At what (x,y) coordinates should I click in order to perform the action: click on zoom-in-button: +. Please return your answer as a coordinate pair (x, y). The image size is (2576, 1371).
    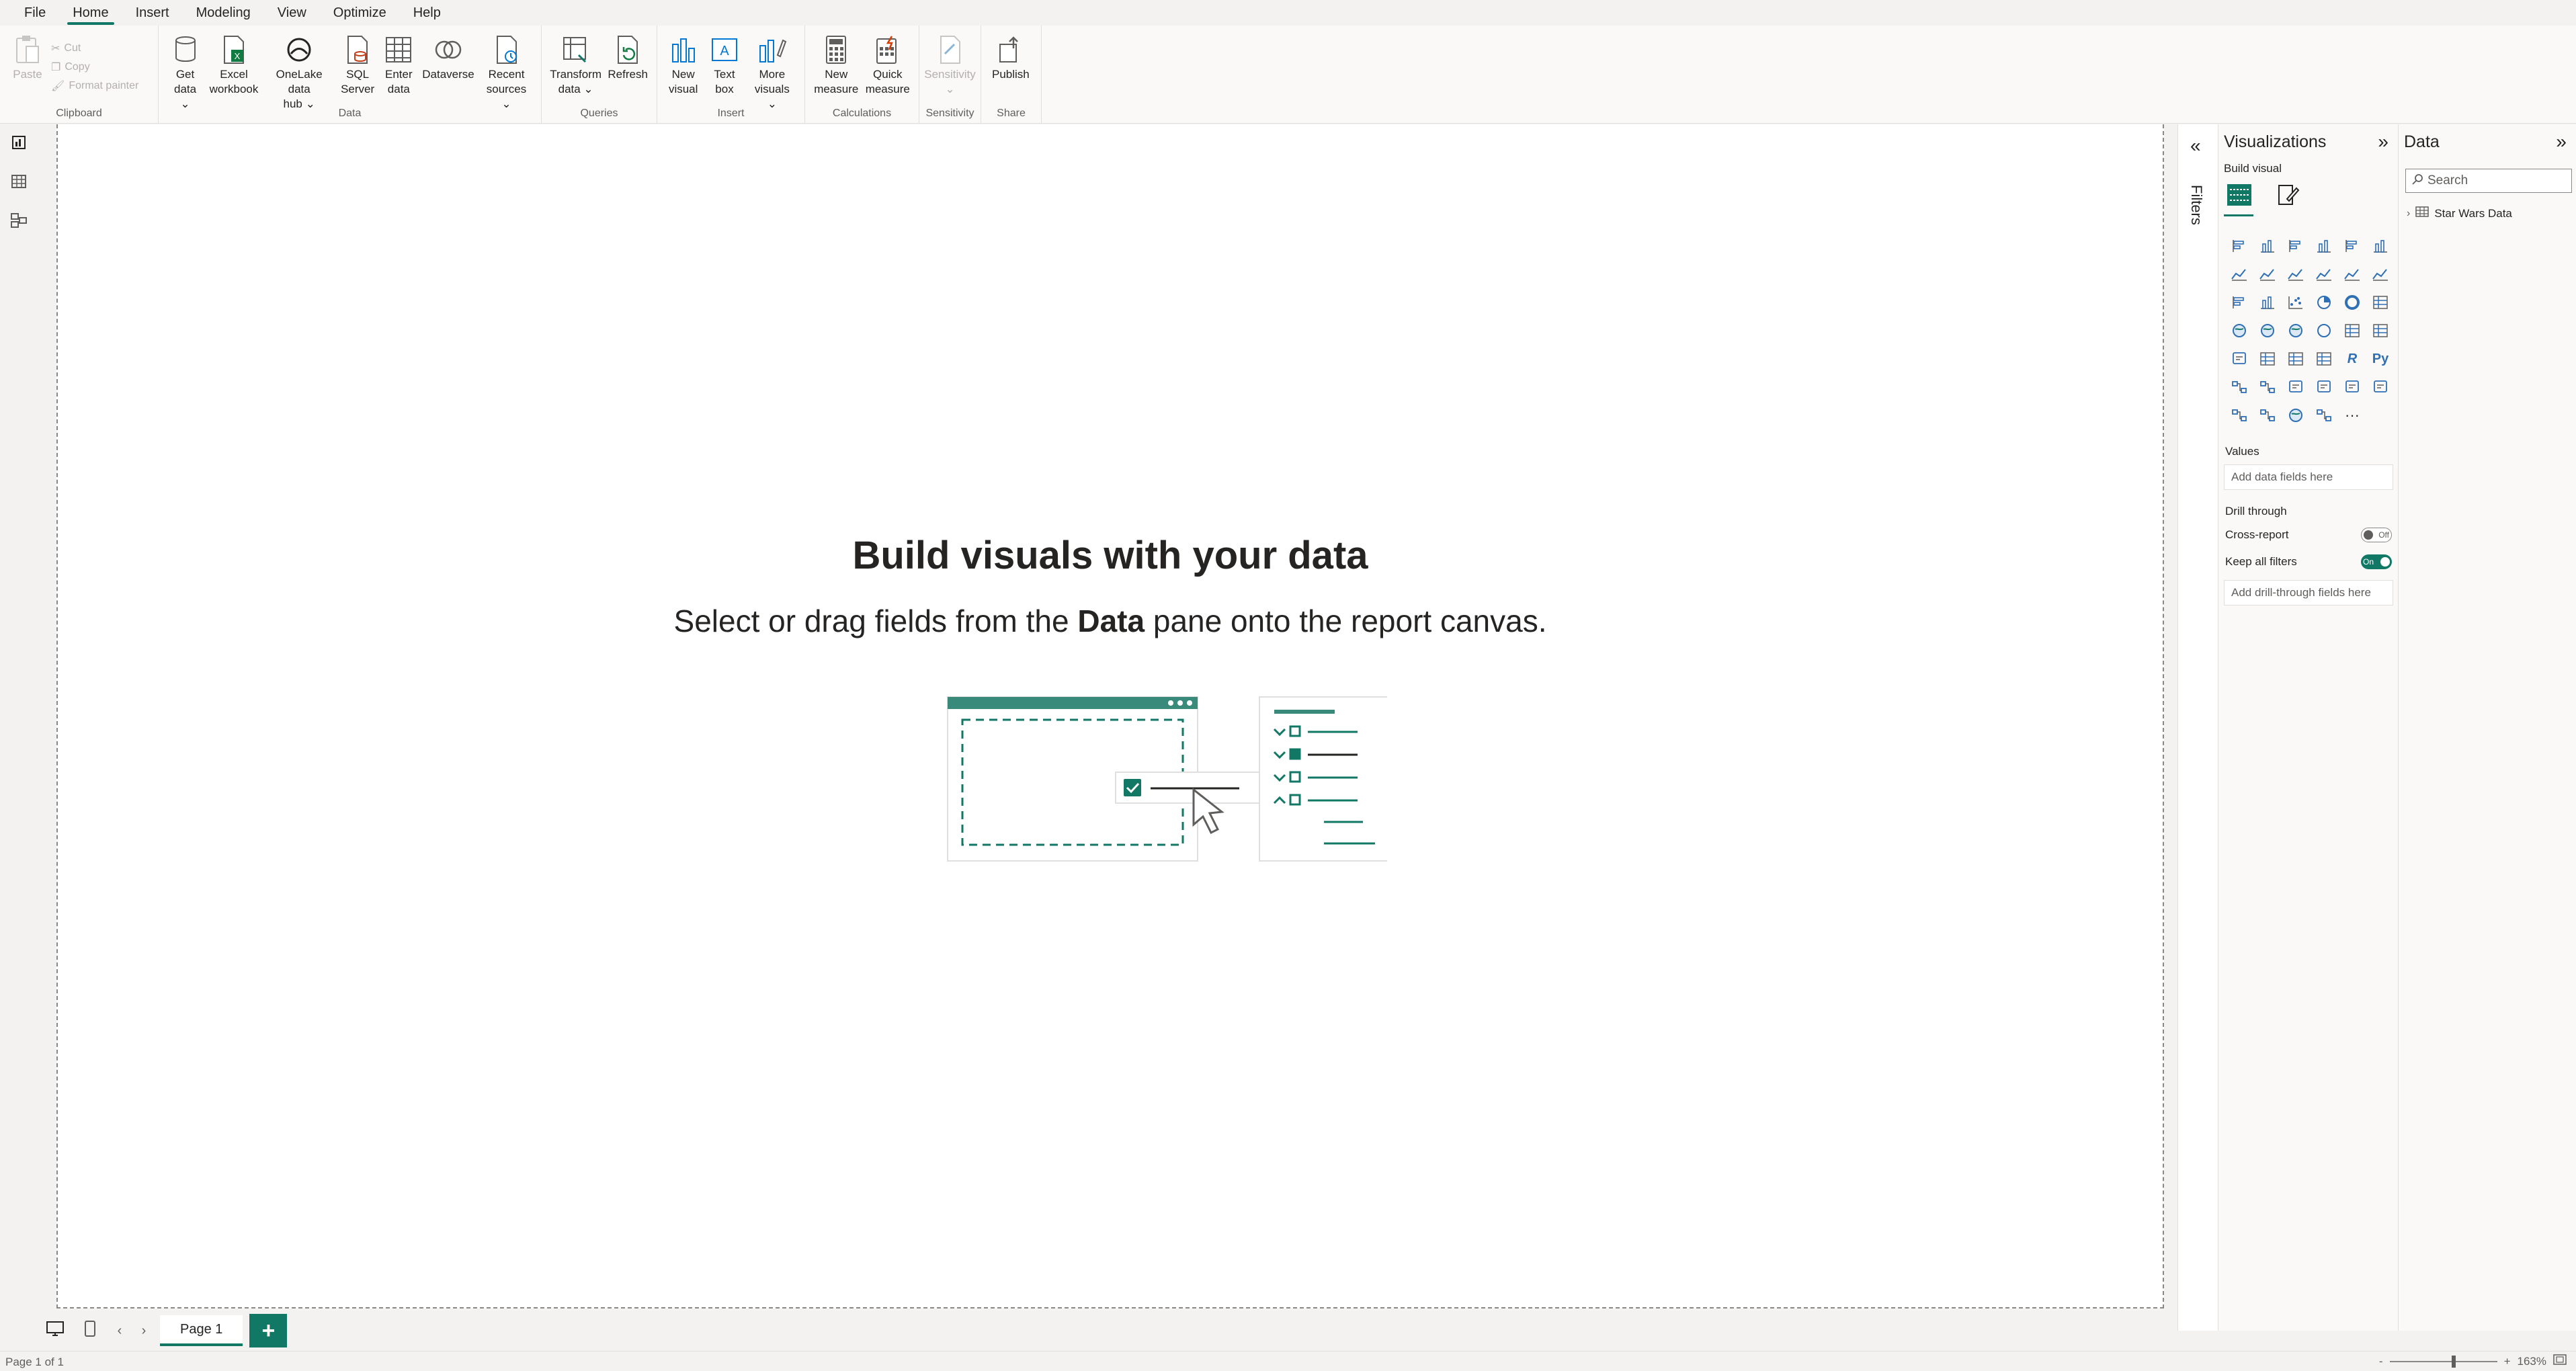
    Looking at the image, I should click on (2507, 1361).